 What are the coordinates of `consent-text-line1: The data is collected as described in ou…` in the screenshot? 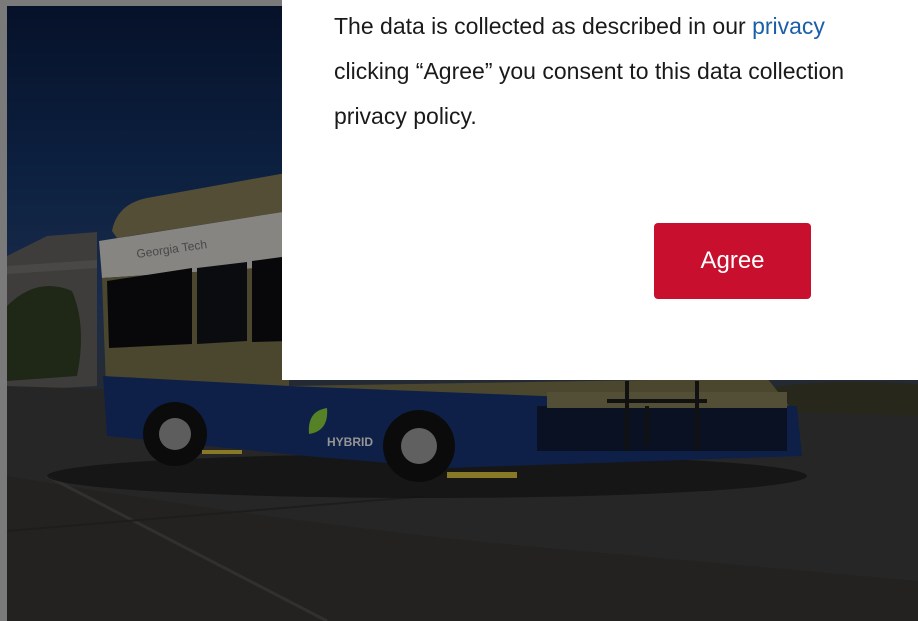 It's located at (543, 26).